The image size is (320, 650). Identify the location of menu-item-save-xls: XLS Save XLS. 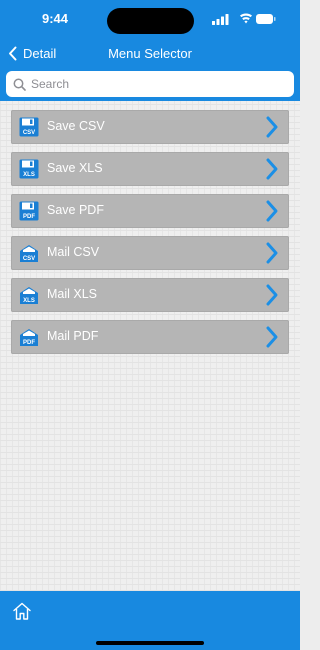
(150, 169).